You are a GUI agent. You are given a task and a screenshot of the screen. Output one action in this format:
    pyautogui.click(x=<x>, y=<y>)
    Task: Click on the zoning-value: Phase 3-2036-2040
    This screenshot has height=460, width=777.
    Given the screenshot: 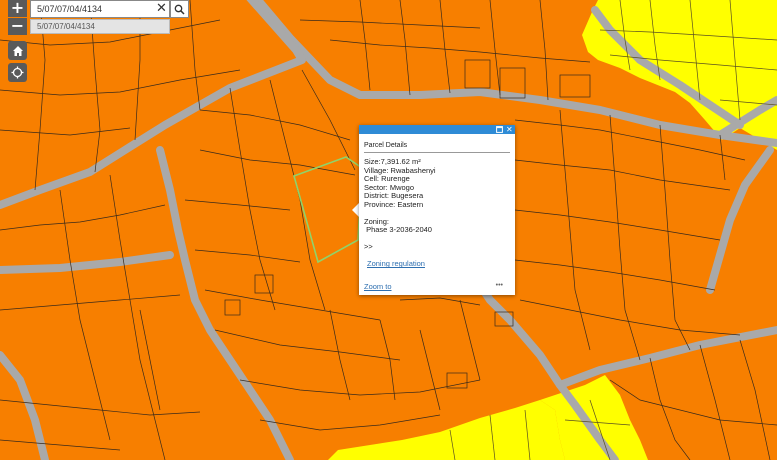 What is the action you would take?
    pyautogui.click(x=398, y=230)
    